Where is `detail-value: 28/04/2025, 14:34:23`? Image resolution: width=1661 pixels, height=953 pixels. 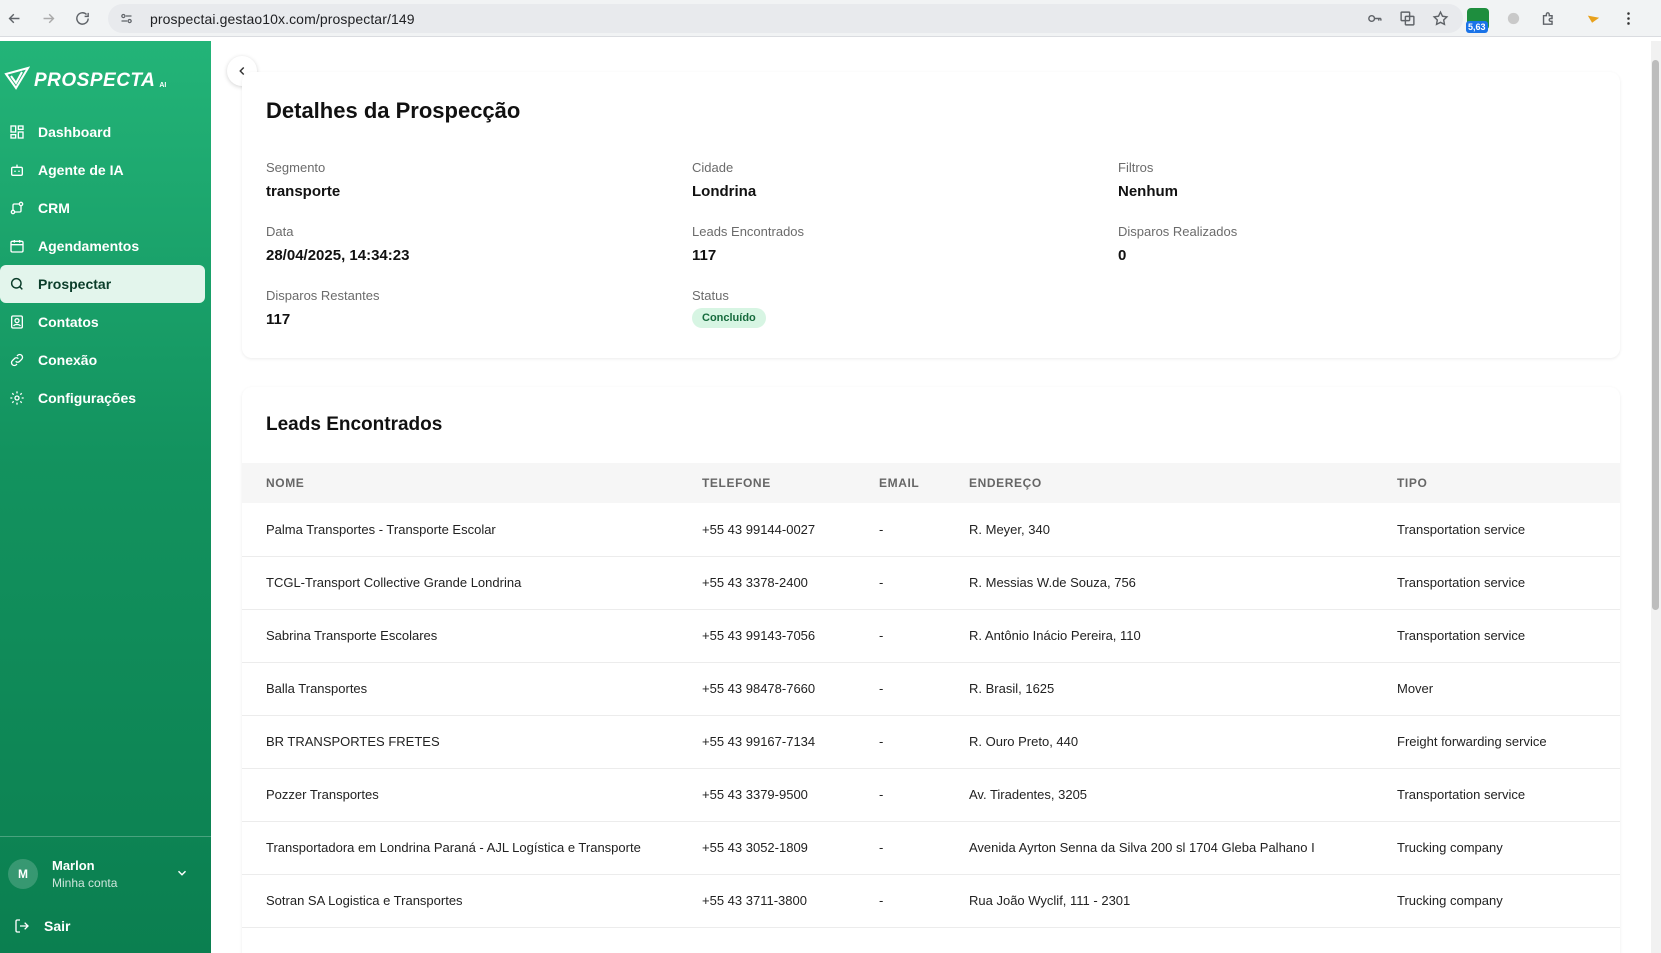 detail-value: 28/04/2025, 14:34:23 is located at coordinates (338, 255).